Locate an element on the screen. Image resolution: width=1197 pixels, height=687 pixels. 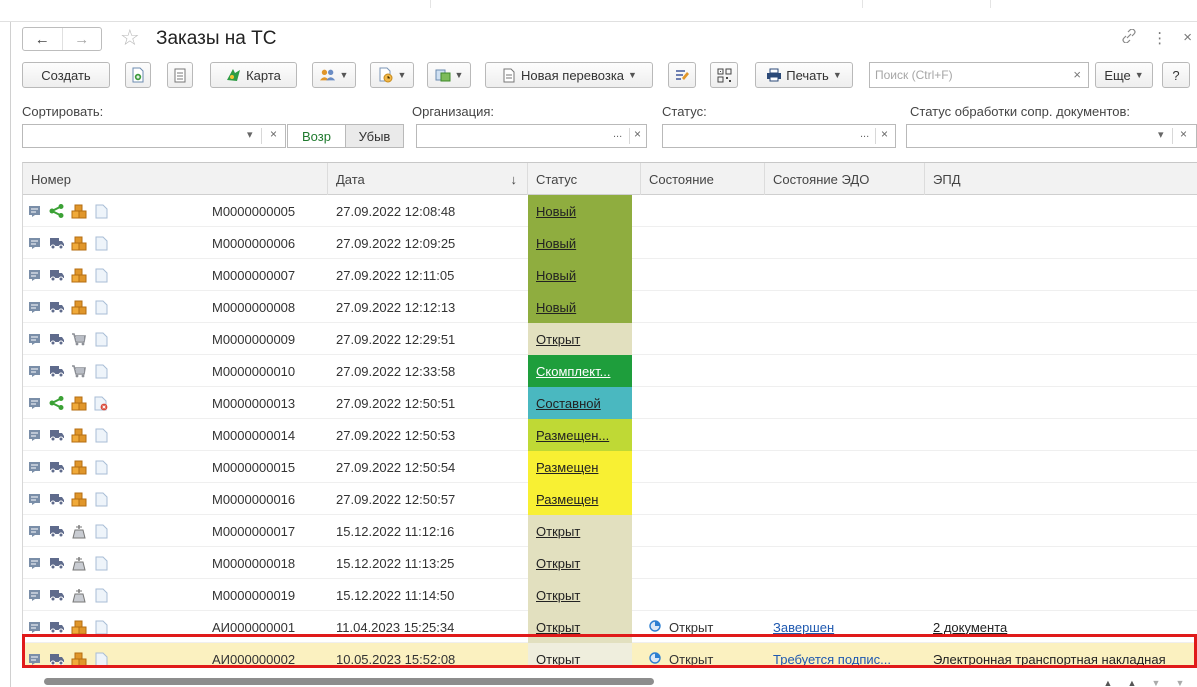
back-button: ← is located at coordinates (42, 39).